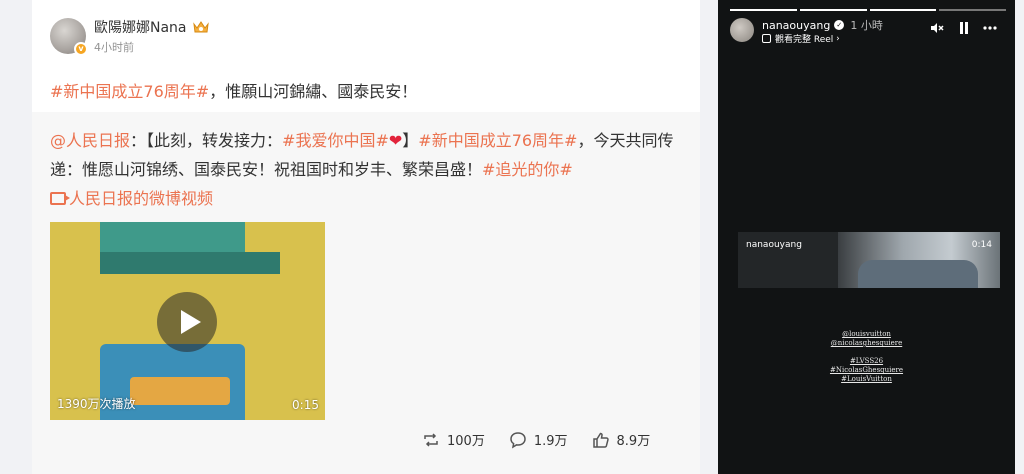 Image resolution: width=1024 pixels, height=474 pixels. I want to click on repost-button: 100万, so click(453, 439).